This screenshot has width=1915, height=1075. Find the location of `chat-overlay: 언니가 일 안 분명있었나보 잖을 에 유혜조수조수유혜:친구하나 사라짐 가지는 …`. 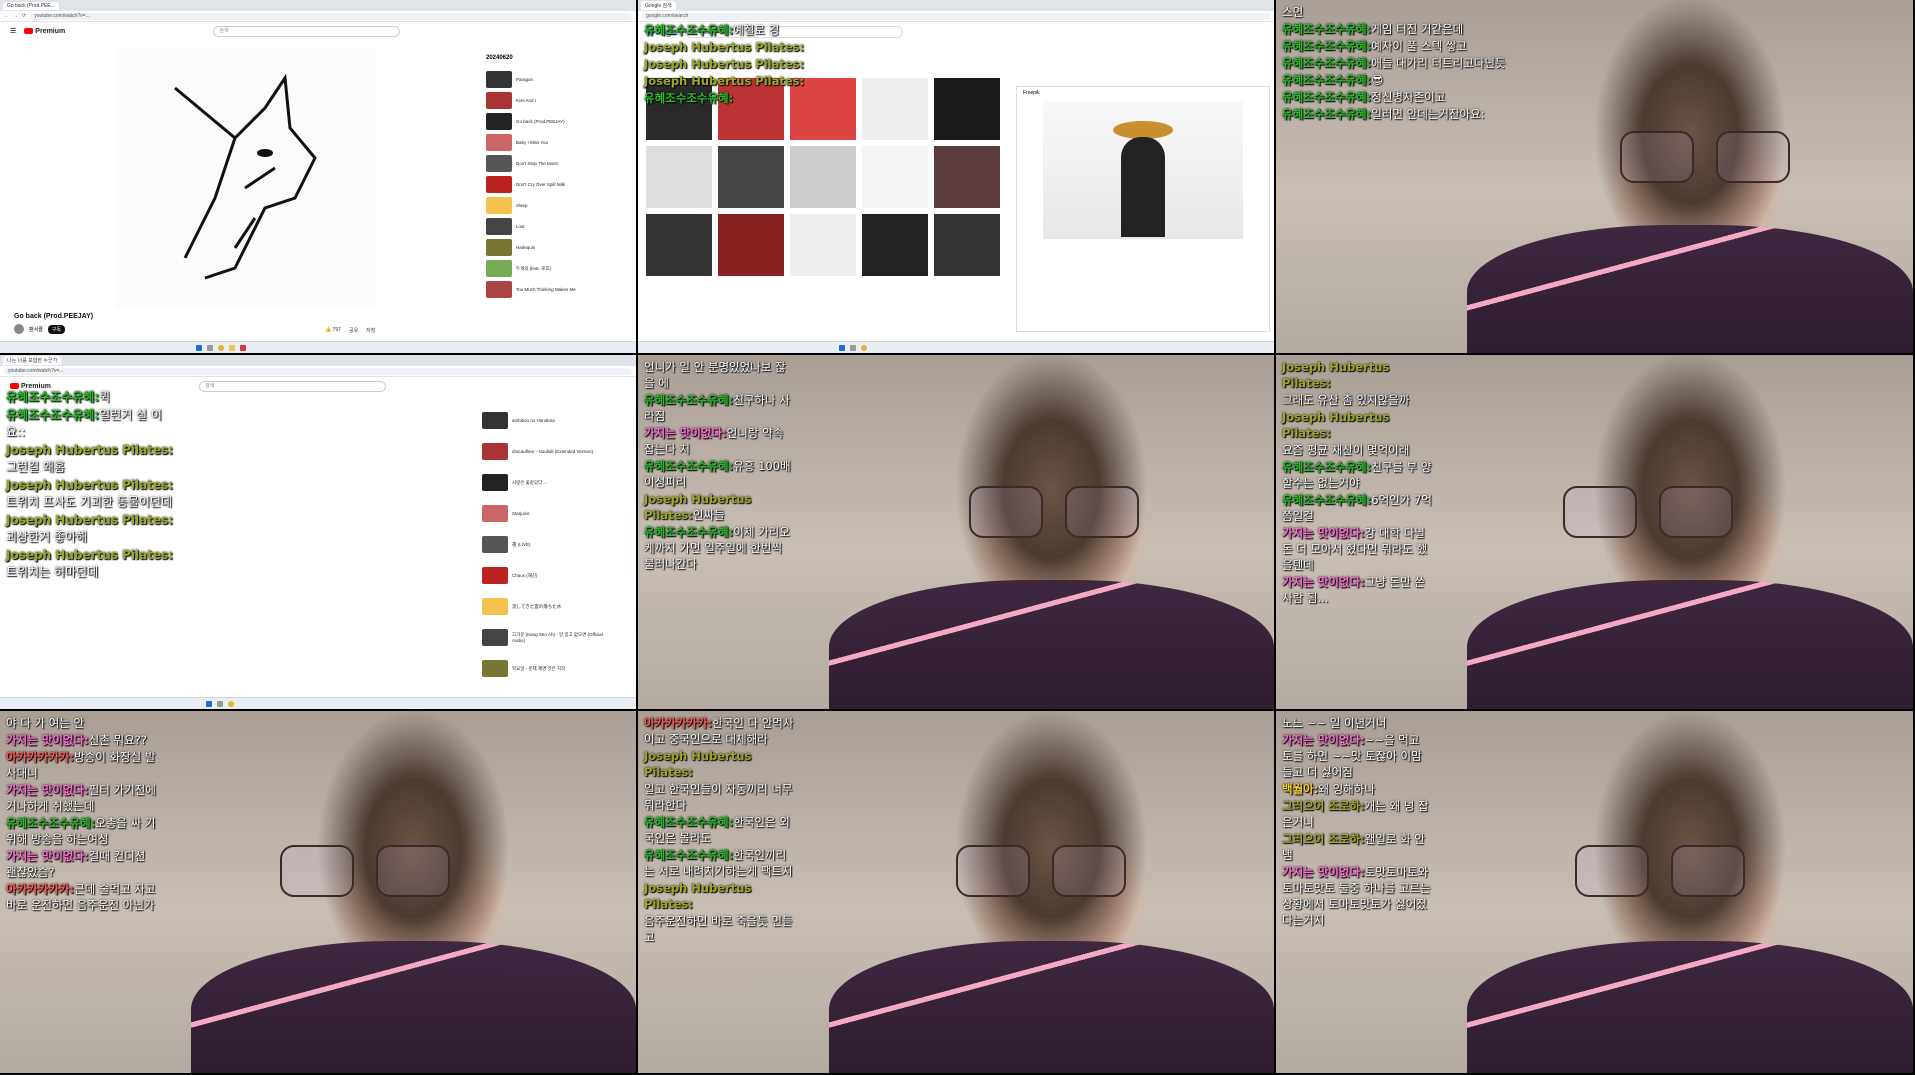

chat-overlay: 언니가 일 안 분명있었나보 잖을 에 유혜조수조수유혜:친구하나 사라짐 가지는 … is located at coordinates (719, 466).